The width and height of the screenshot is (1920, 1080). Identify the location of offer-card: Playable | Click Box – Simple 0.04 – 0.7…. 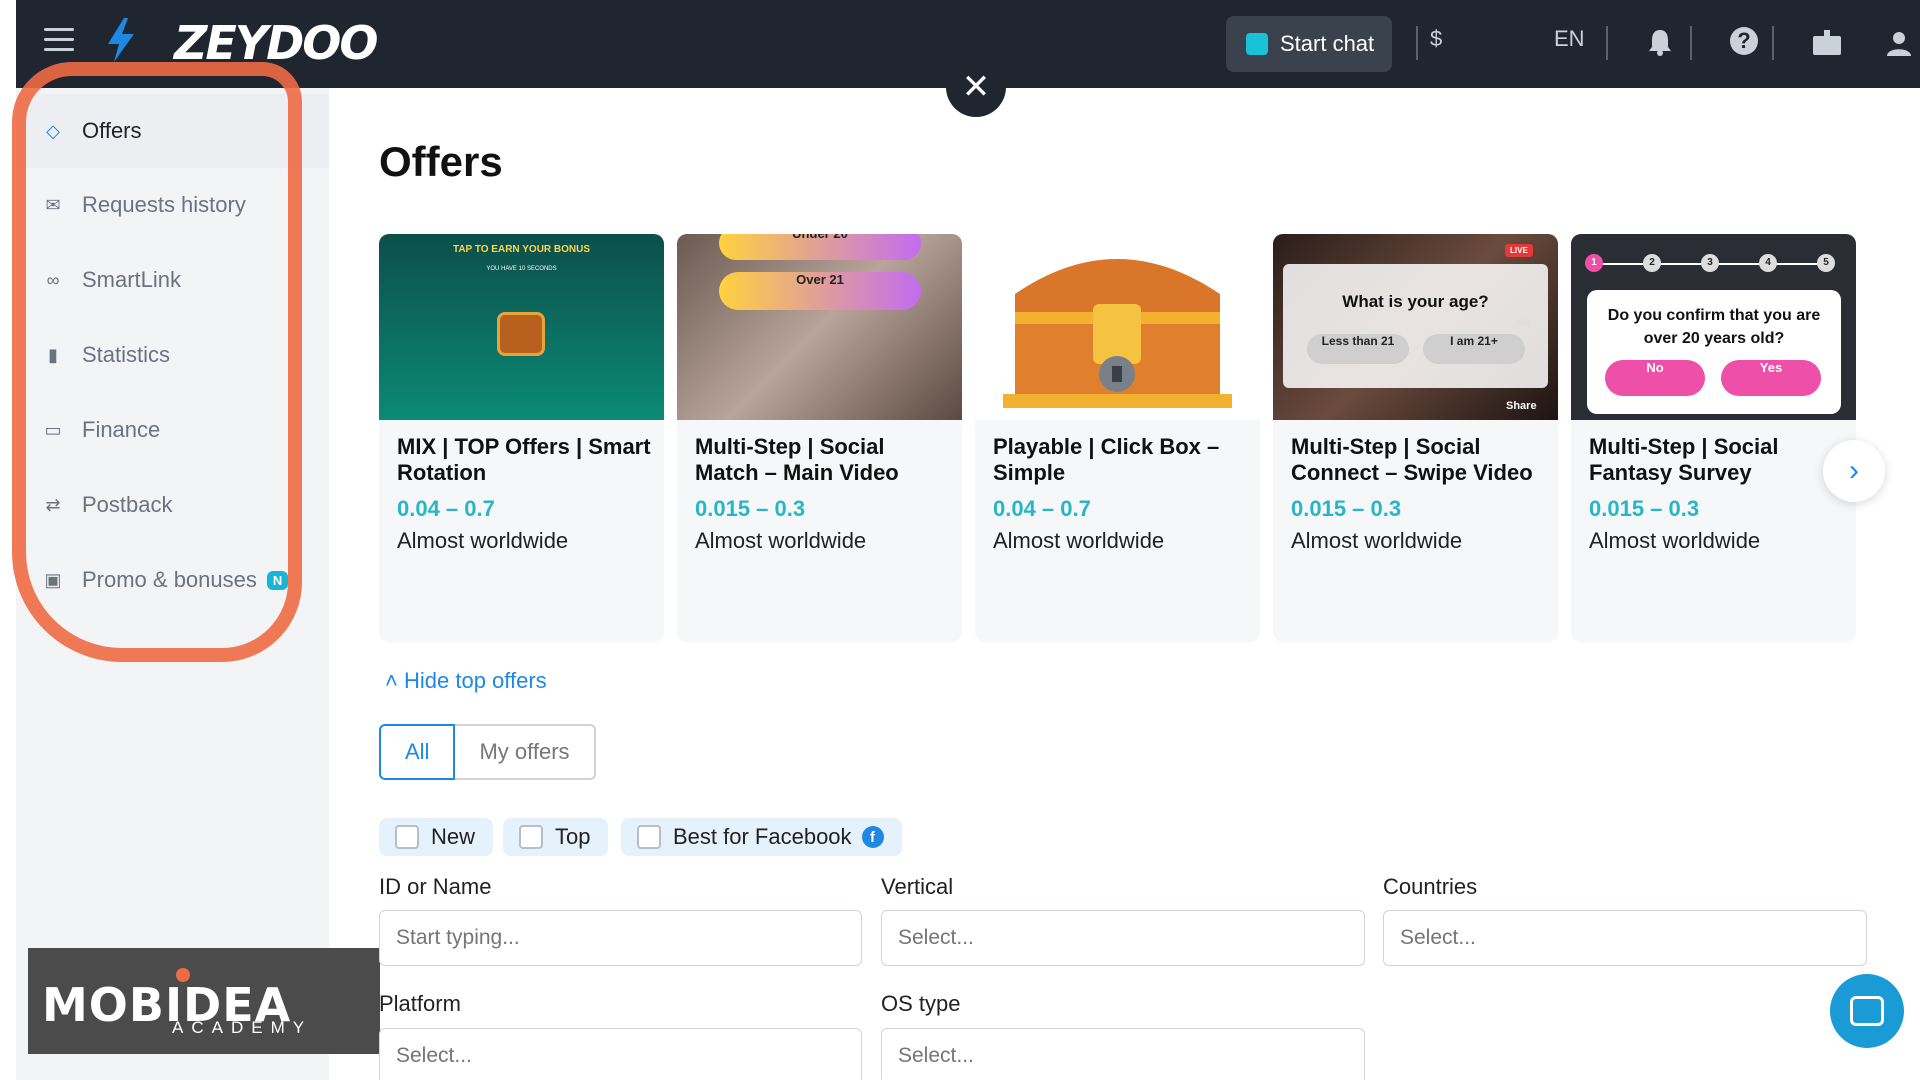
(1117, 438).